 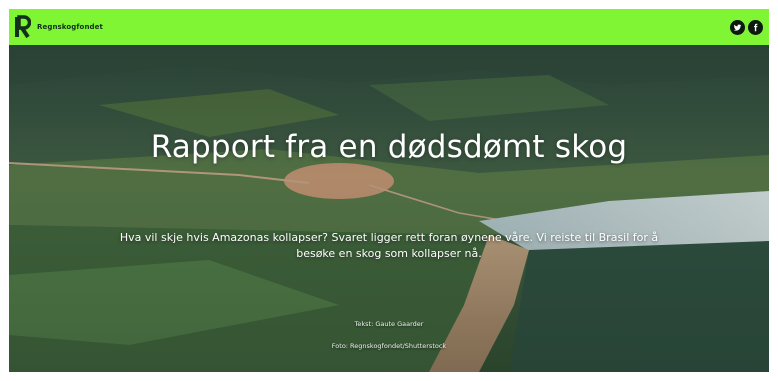 I want to click on twitter-button, so click(x=737, y=27).